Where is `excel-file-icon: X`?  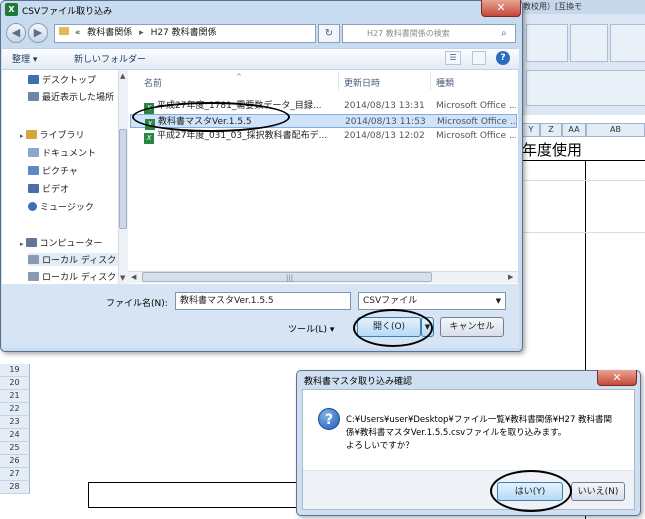 excel-file-icon: X is located at coordinates (149, 138).